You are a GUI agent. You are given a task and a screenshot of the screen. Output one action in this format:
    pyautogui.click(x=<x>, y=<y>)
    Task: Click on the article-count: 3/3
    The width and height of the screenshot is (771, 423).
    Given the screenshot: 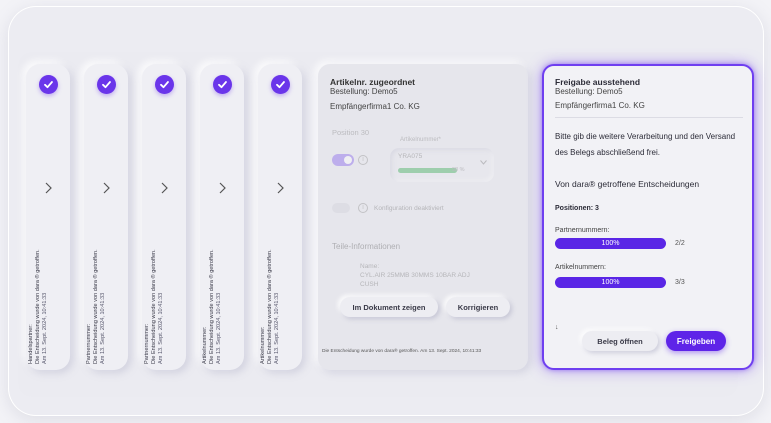 What is the action you would take?
    pyautogui.click(x=680, y=282)
    